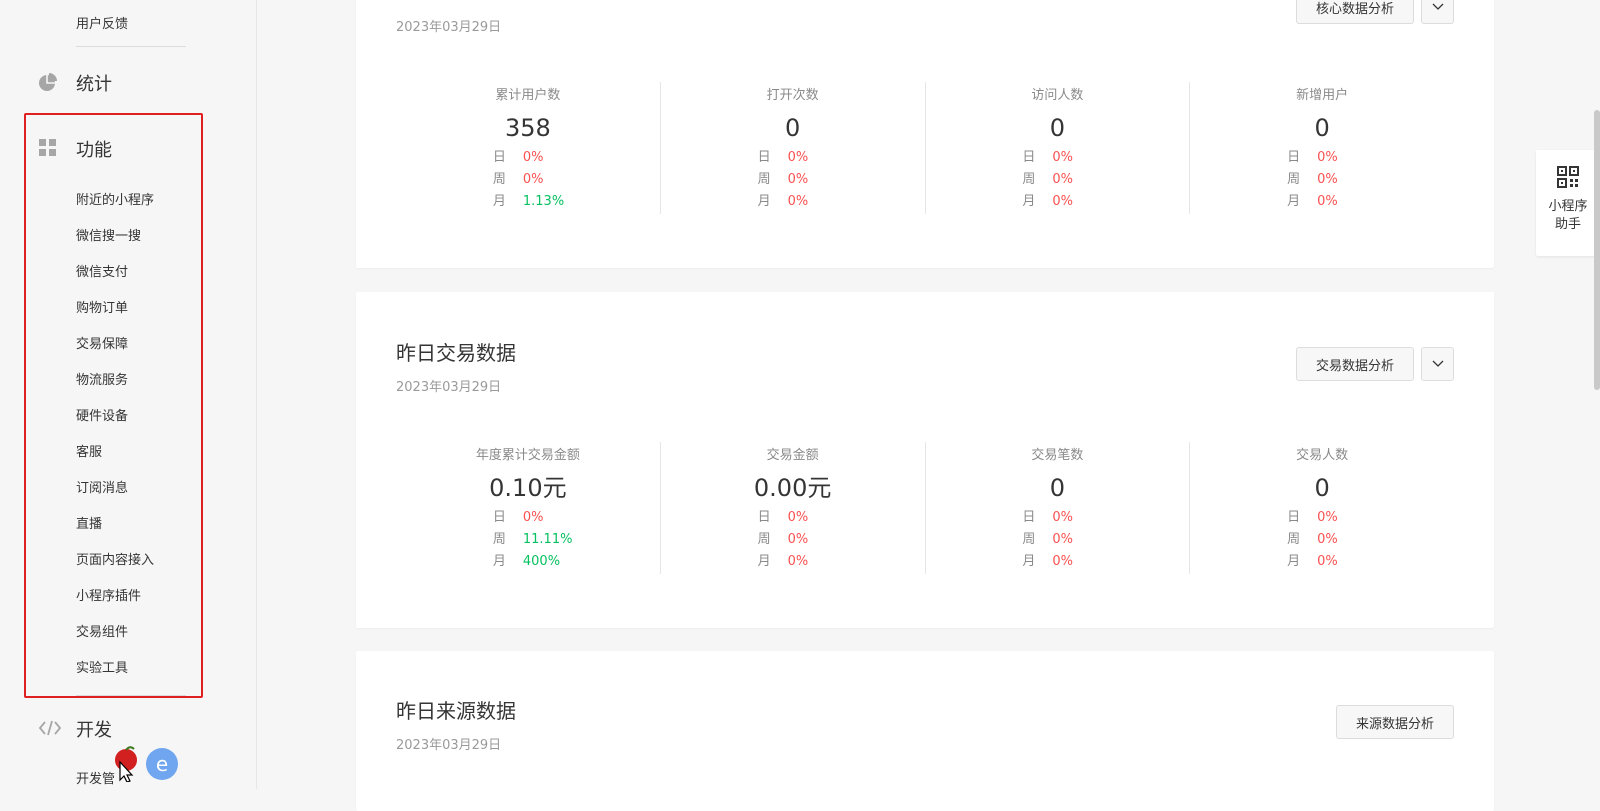  Describe the element at coordinates (925, 731) in the screenshot. I see `source-data-card: 昨日来源数据 2023年03月29日 来源数据分析` at that location.